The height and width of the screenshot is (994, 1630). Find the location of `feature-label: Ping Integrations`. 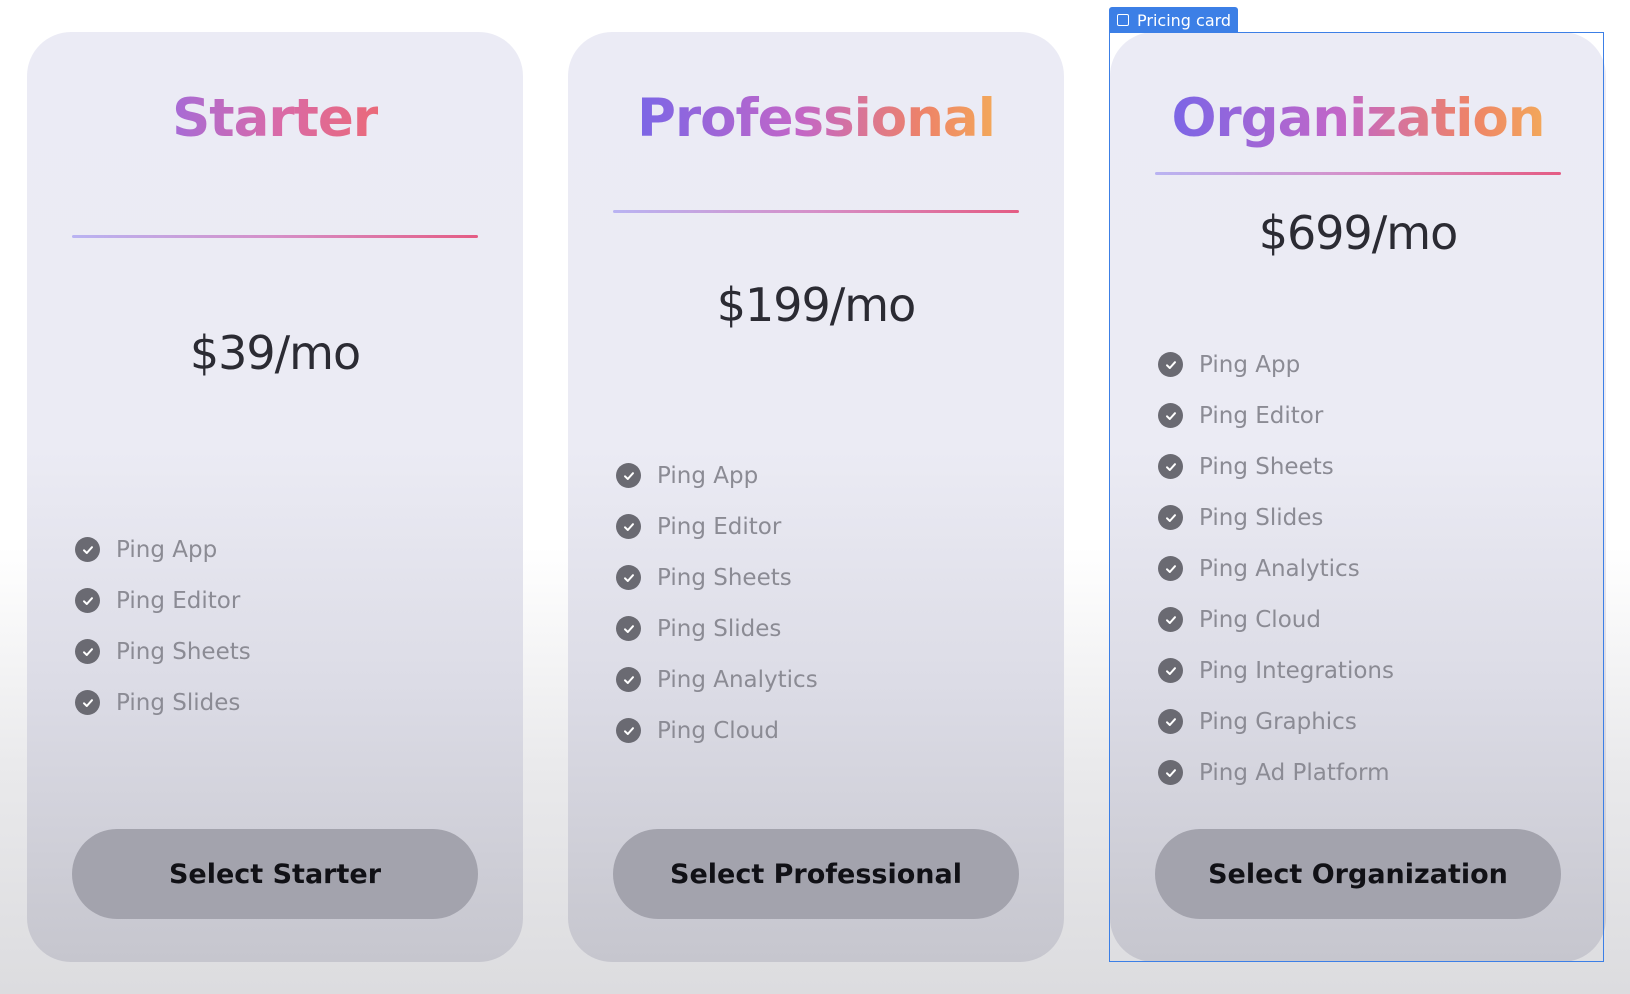

feature-label: Ping Integrations is located at coordinates (1296, 670).